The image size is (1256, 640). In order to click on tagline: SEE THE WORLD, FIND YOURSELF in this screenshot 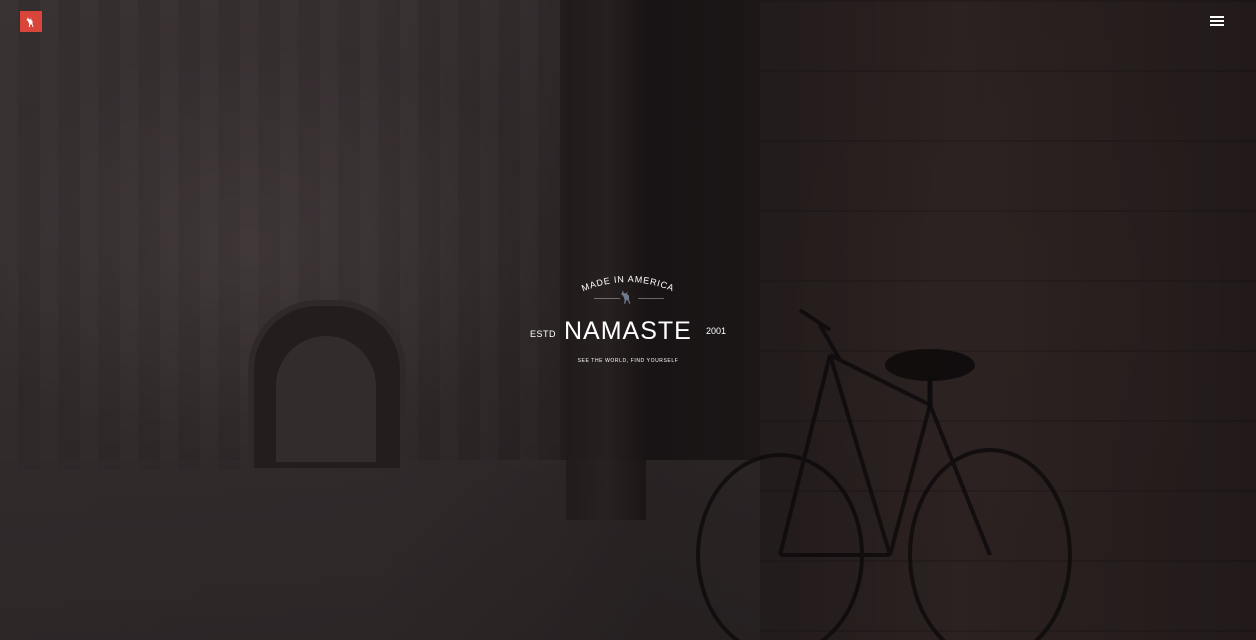, I will do `click(628, 361)`.